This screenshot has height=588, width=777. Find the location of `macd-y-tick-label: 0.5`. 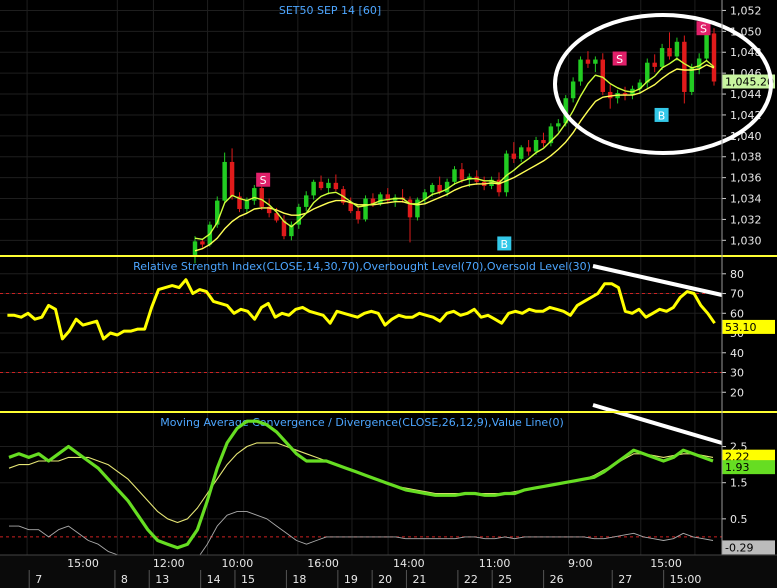

macd-y-tick-label: 0.5 is located at coordinates (739, 519).